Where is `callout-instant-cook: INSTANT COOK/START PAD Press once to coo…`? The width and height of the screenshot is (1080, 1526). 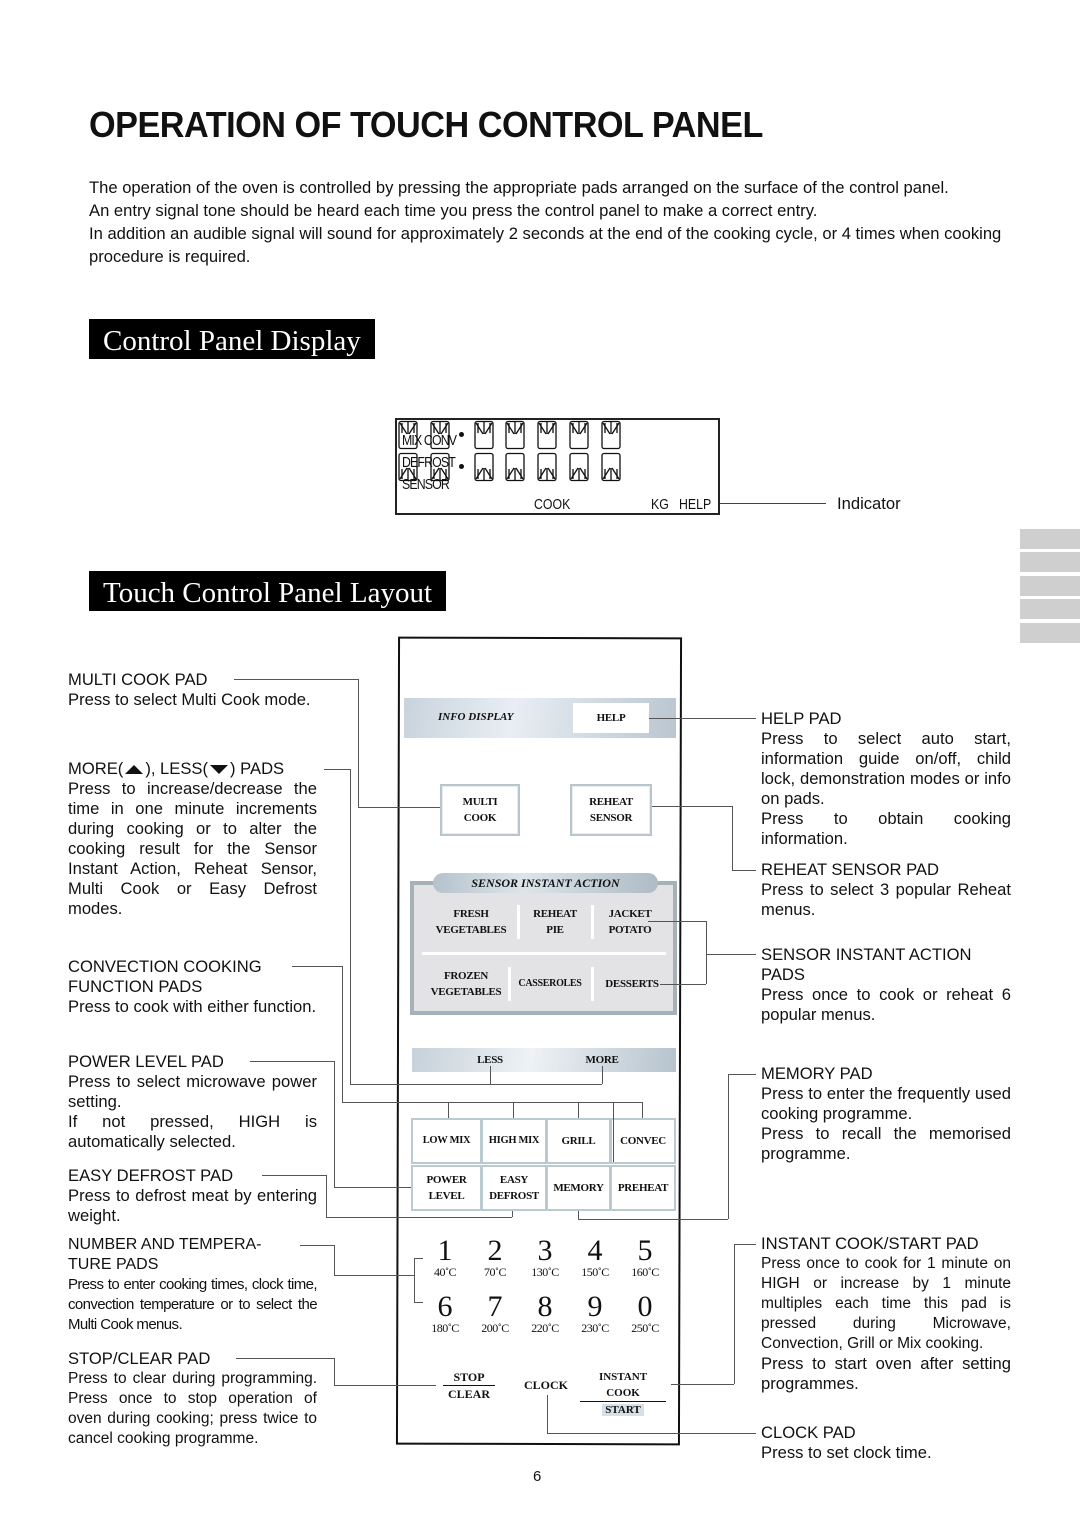 callout-instant-cook: INSTANT COOK/START PAD Press once to coo… is located at coordinates (886, 1314).